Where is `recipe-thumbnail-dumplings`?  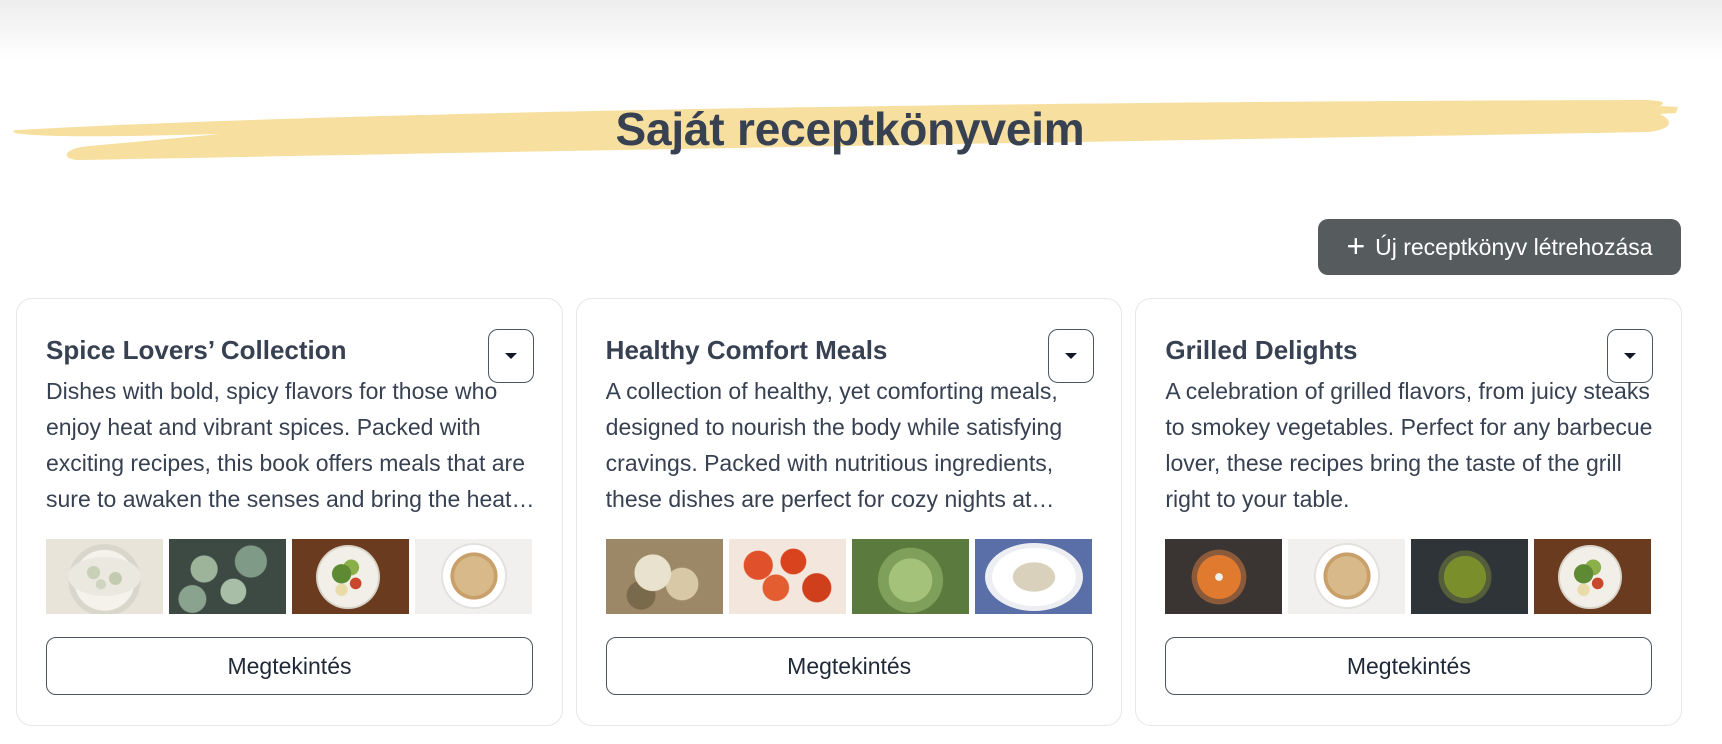 recipe-thumbnail-dumplings is located at coordinates (104, 576).